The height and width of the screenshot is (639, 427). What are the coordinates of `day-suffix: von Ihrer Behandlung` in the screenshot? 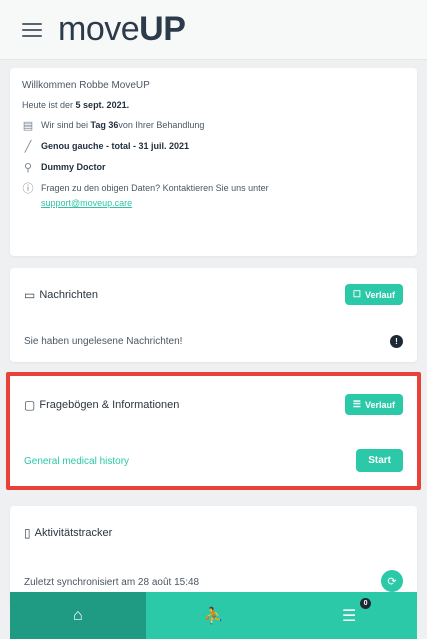 It's located at (161, 125).